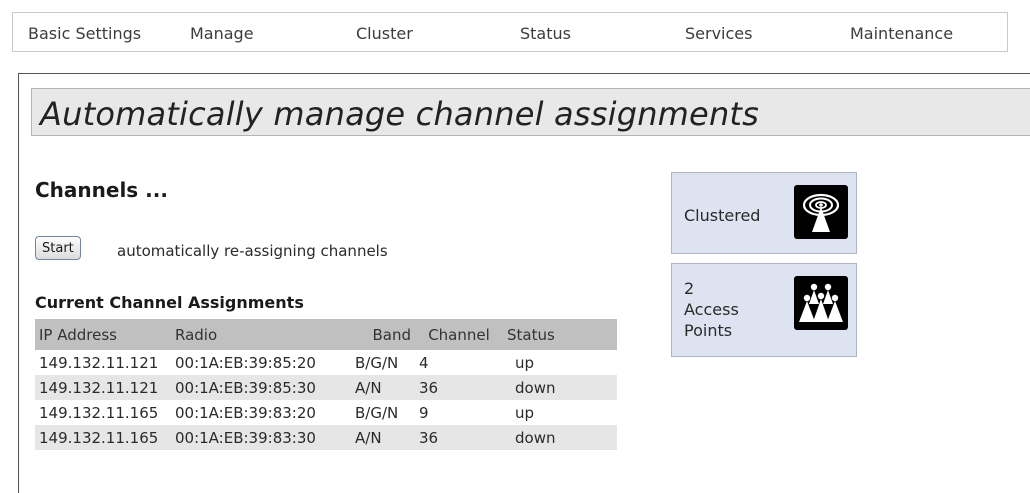  What do you see at coordinates (424, 412) in the screenshot?
I see `cell-channel: 9` at bounding box center [424, 412].